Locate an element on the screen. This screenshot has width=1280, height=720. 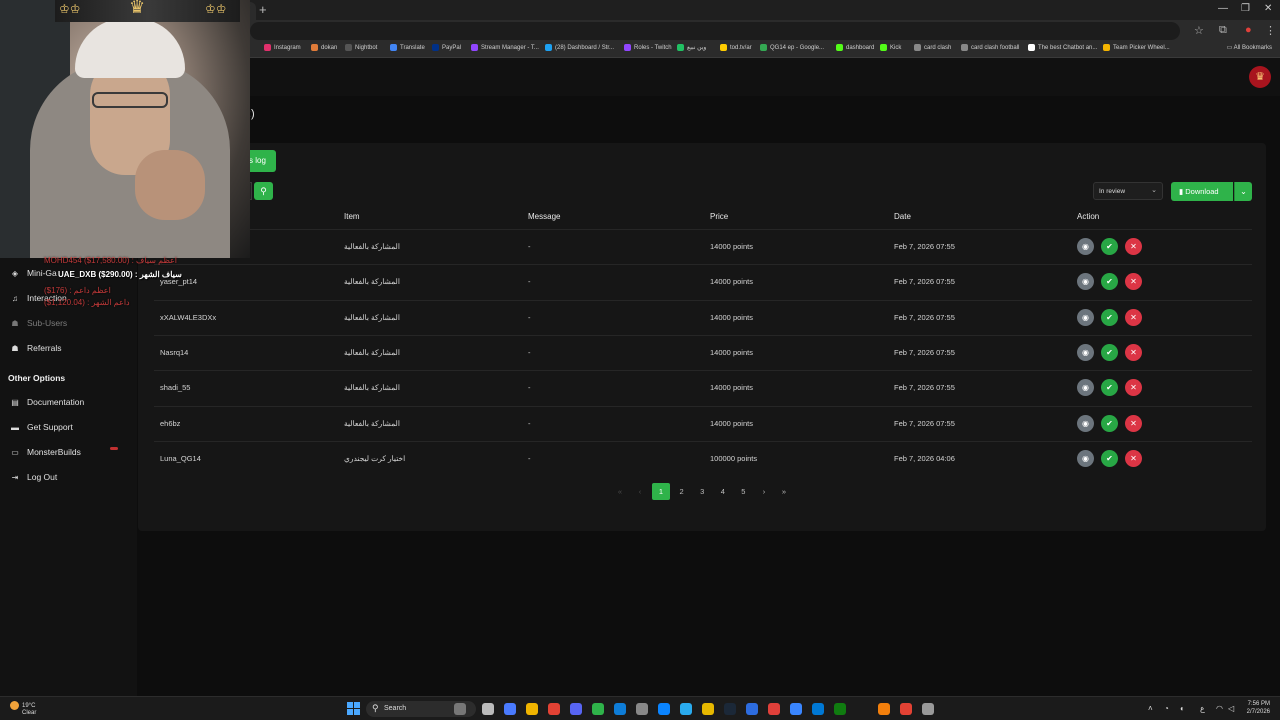
bookmark-link: Instagram is located at coordinates (282, 47).